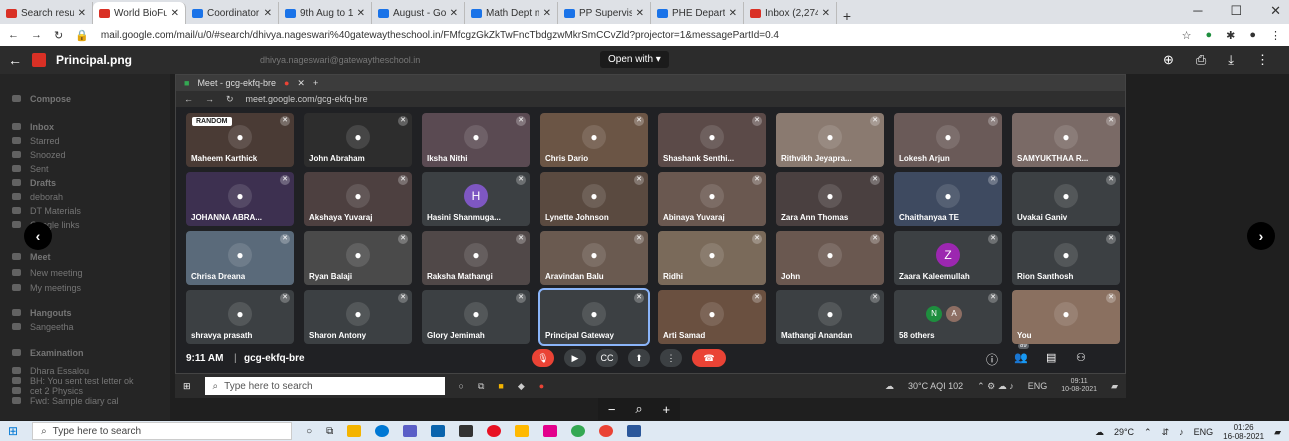 The height and width of the screenshot is (441, 1289). I want to click on browser-tab: Math Dept mo ✕, so click(511, 13).